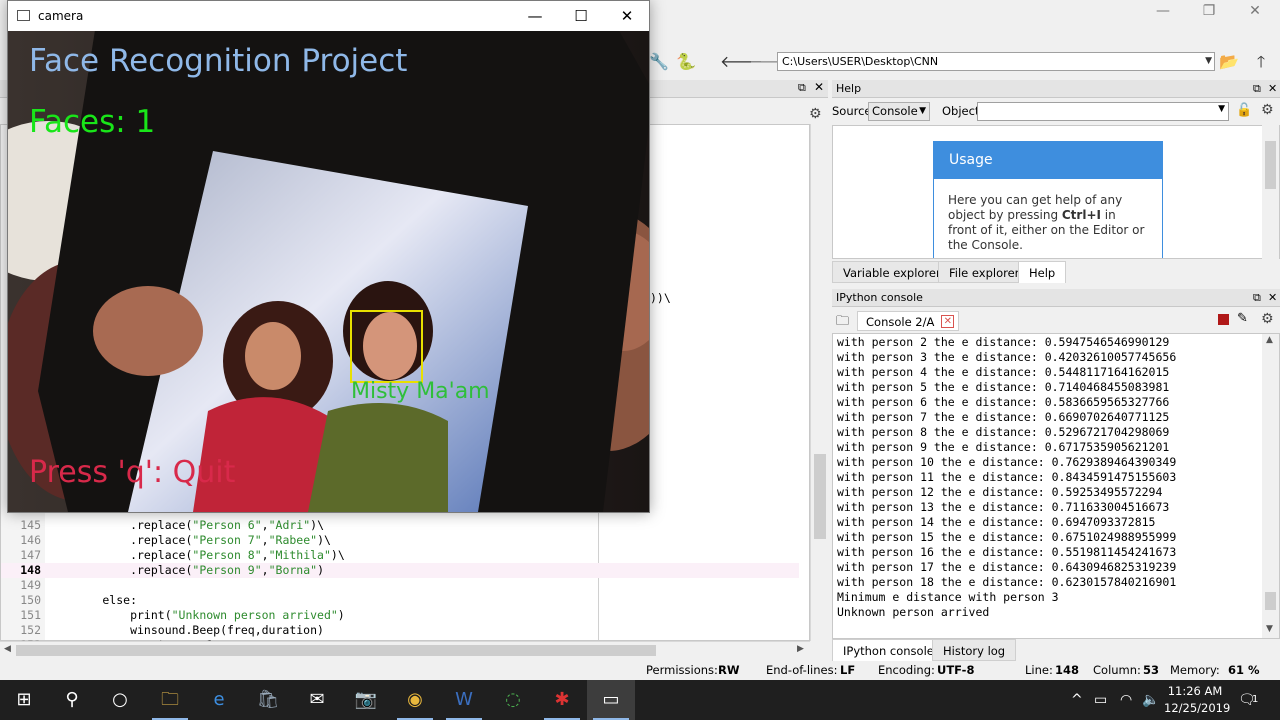 The image size is (1280, 720). Describe the element at coordinates (1270, 486) in the screenshot. I see `console-vertical-scrollbar: ▲ ▼` at that location.